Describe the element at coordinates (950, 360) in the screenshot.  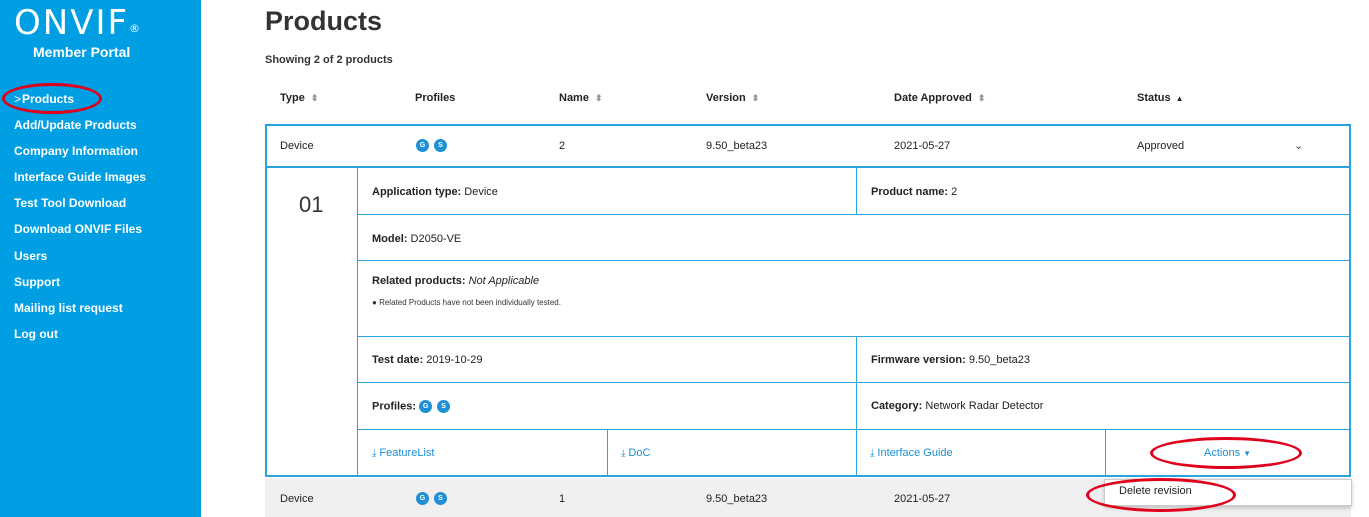
I see `firmware-version: Firmware version: 9.50_beta23` at that location.